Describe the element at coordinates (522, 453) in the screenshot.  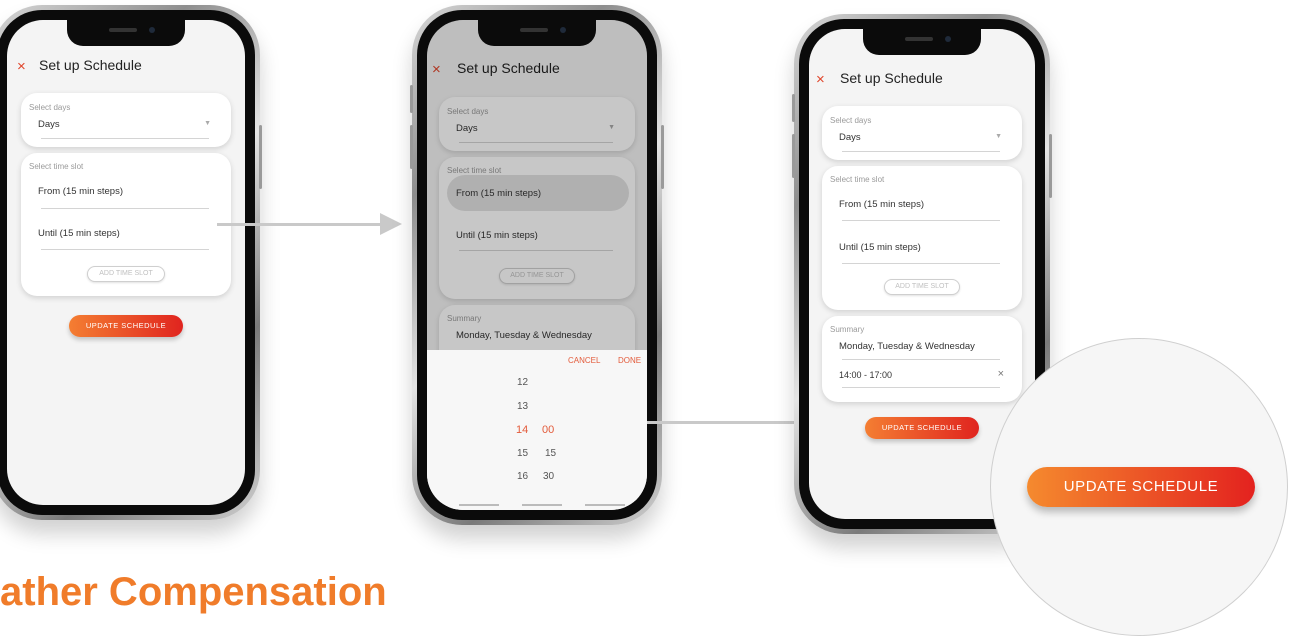
I see `hour-option: 15` at that location.